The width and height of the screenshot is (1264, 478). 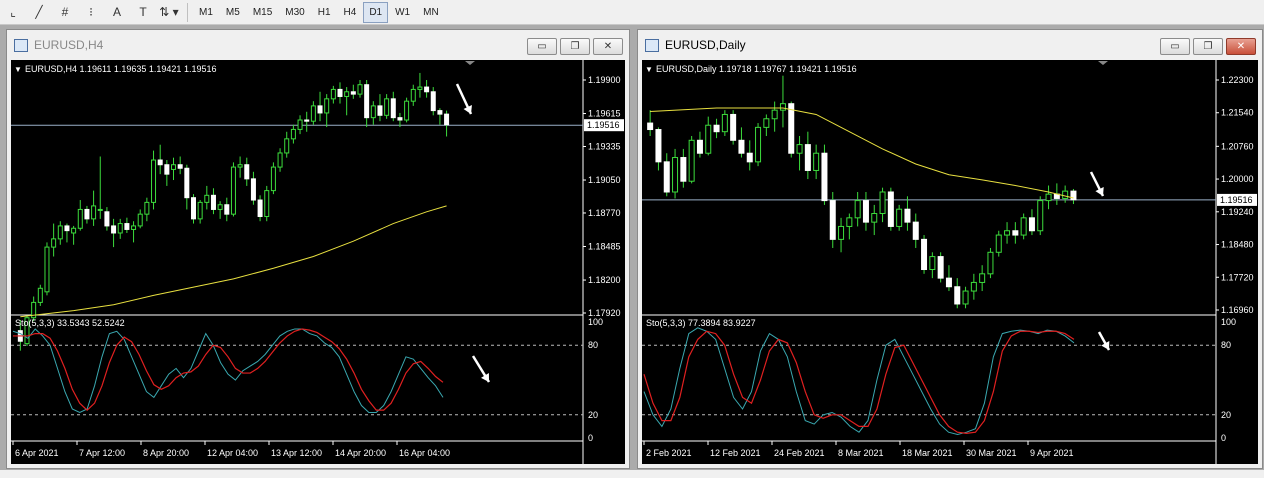 I want to click on toolbar-separator, so click(x=187, y=12).